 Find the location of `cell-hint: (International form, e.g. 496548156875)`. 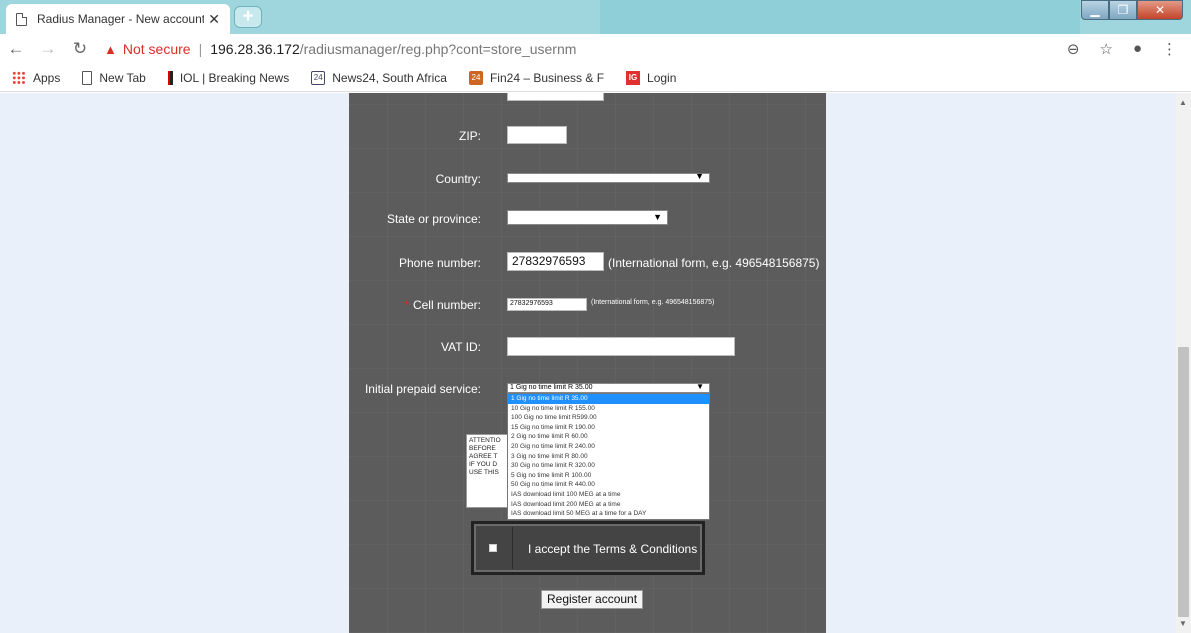

cell-hint: (International form, e.g. 496548156875) is located at coordinates (653, 302).